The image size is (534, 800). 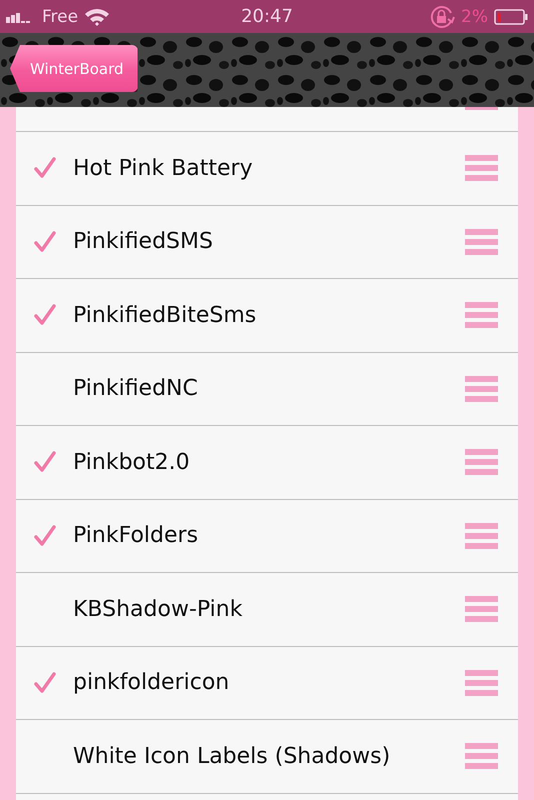 I want to click on theme-name: KBShadow-Pink, so click(x=158, y=609).